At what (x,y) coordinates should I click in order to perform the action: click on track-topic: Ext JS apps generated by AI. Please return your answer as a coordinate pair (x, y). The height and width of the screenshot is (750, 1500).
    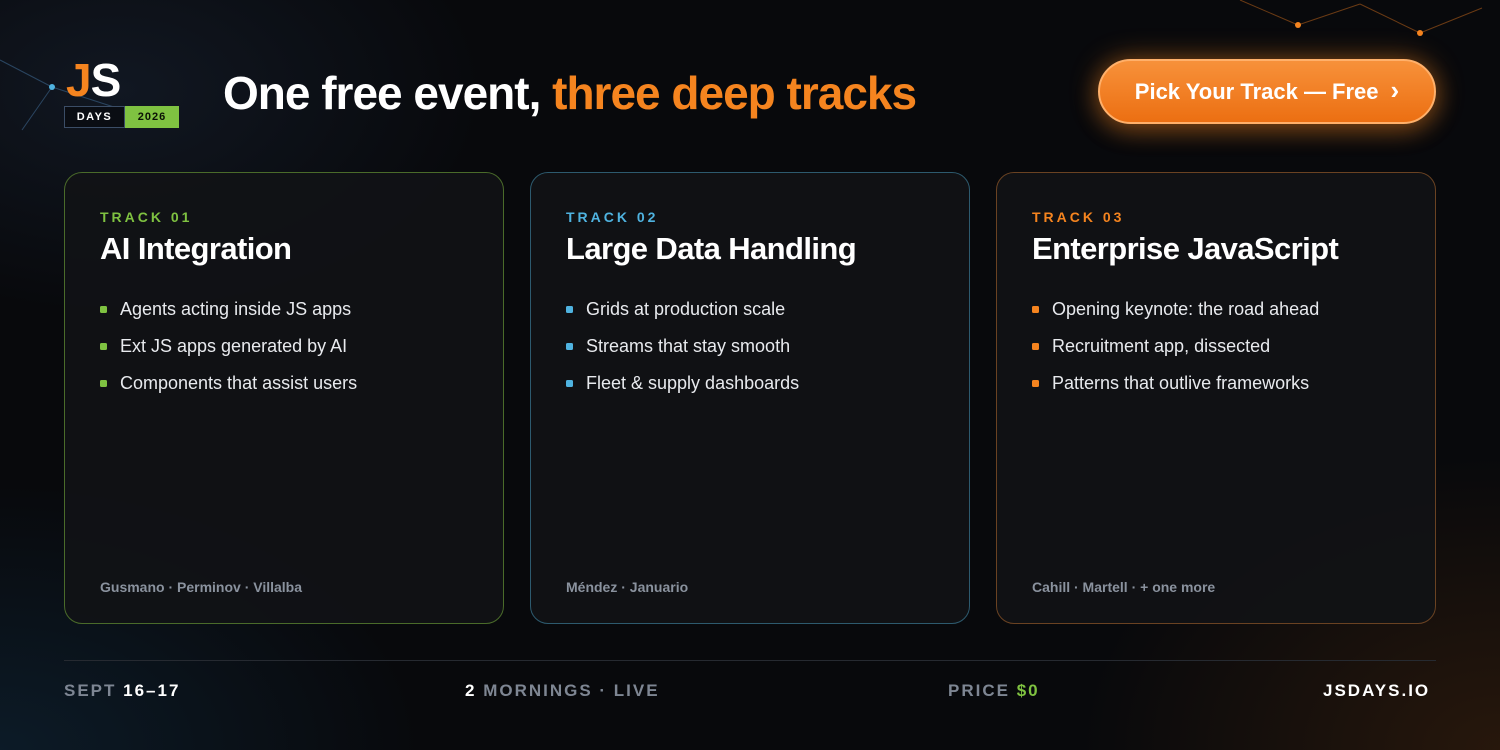
    Looking at the image, I should click on (228, 346).